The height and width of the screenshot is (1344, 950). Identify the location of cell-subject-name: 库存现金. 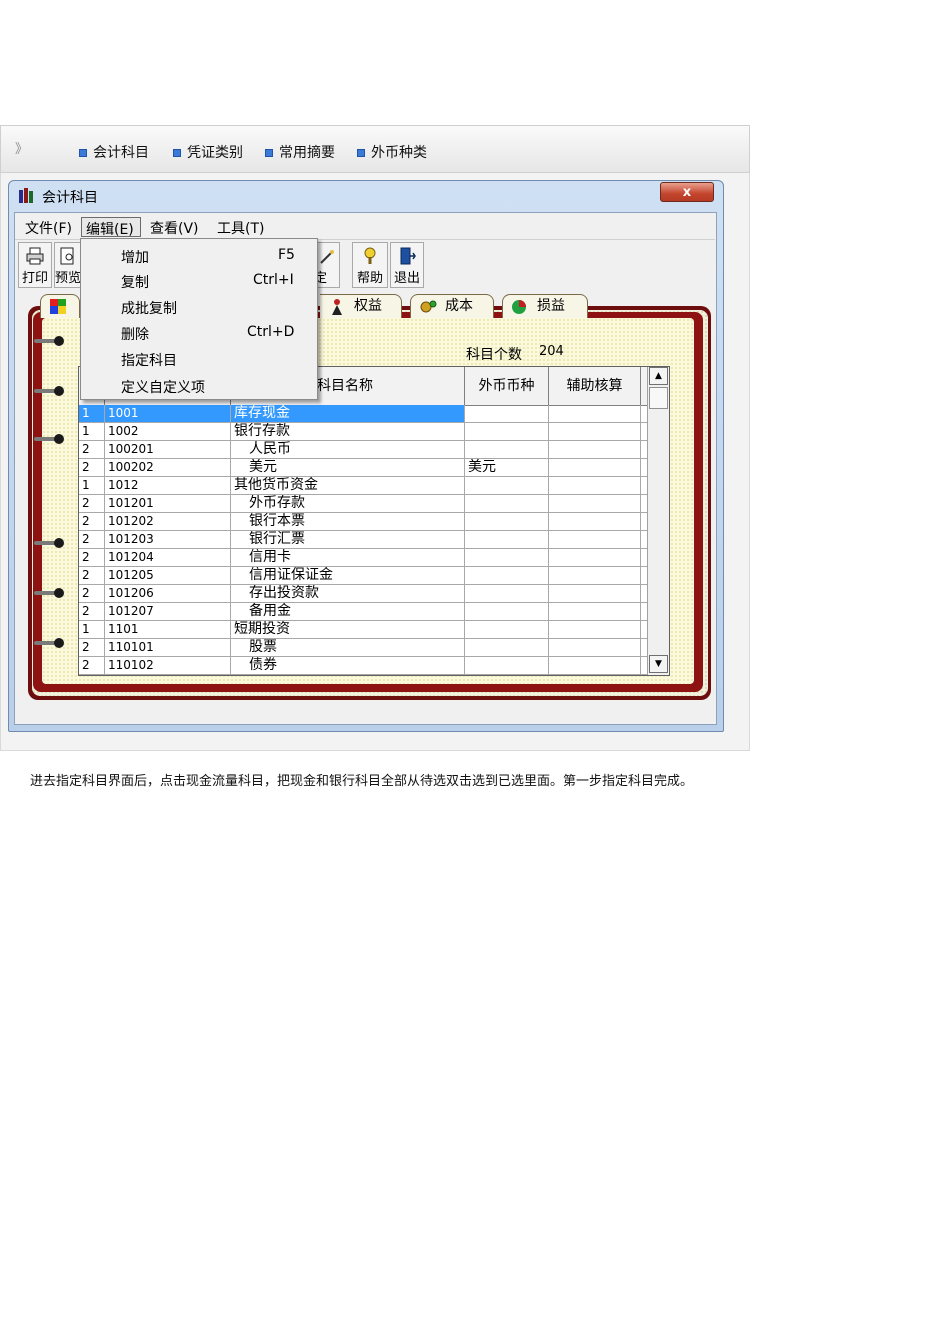
(348, 413).